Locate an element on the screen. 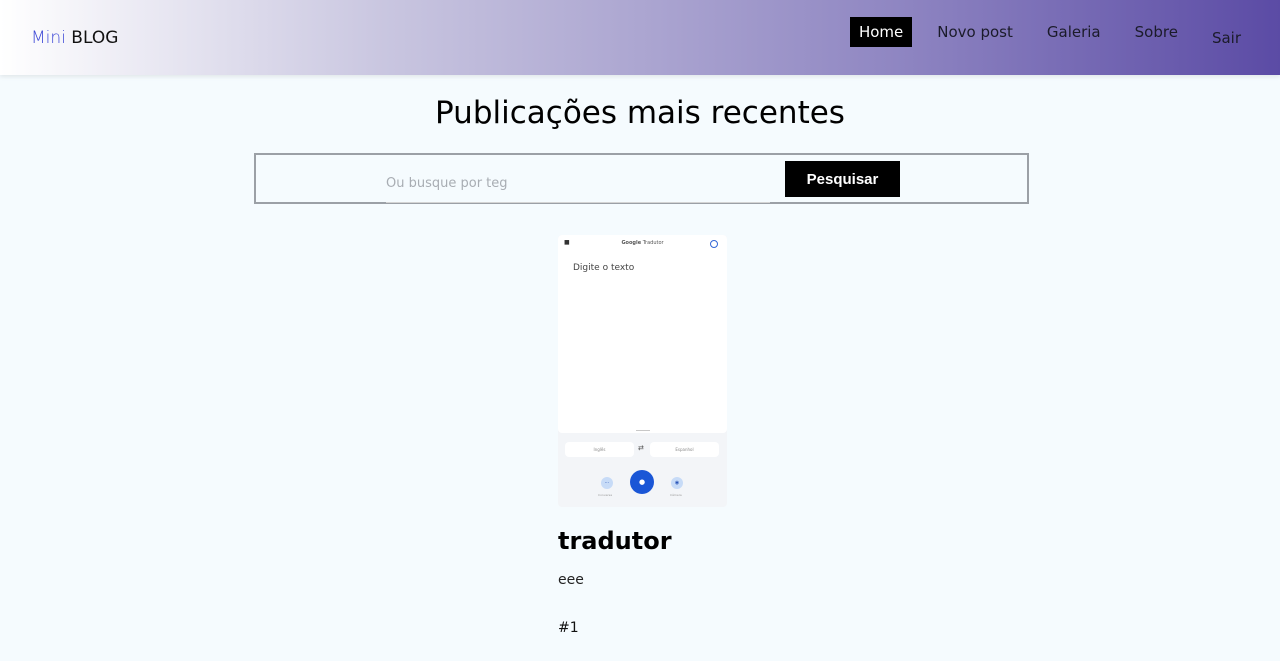 This screenshot has width=1280, height=661. nav-link-galeria: Galeria is located at coordinates (1074, 32).